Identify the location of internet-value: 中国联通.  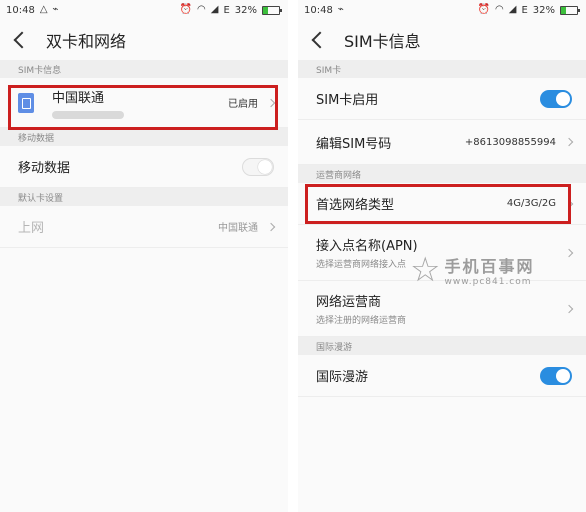
(238, 228).